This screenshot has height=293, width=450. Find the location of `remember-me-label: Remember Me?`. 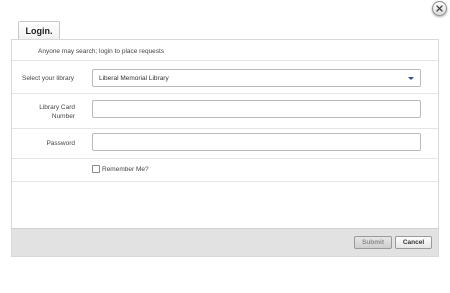

remember-me-label: Remember Me? is located at coordinates (125, 169).